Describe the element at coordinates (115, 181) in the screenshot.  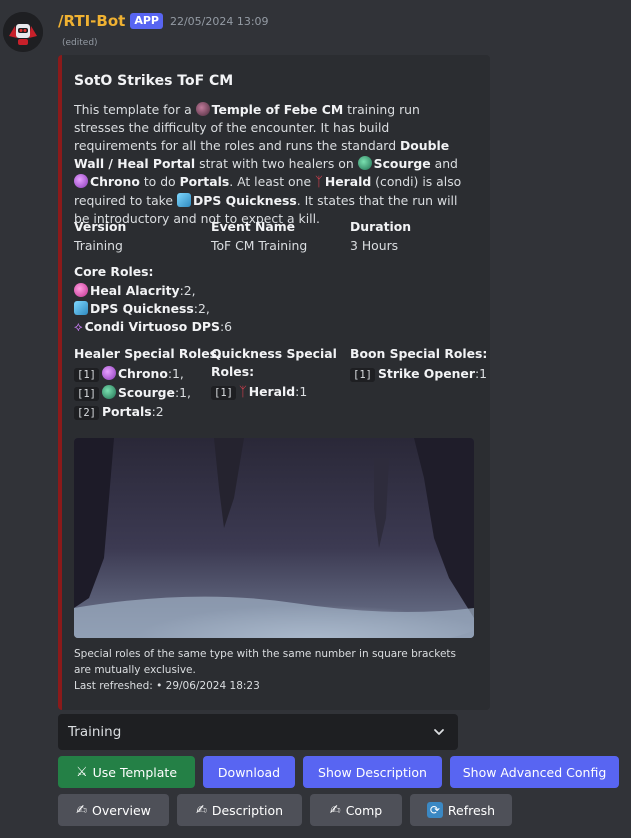
I see `desc-bold-chrono: Chrono` at that location.